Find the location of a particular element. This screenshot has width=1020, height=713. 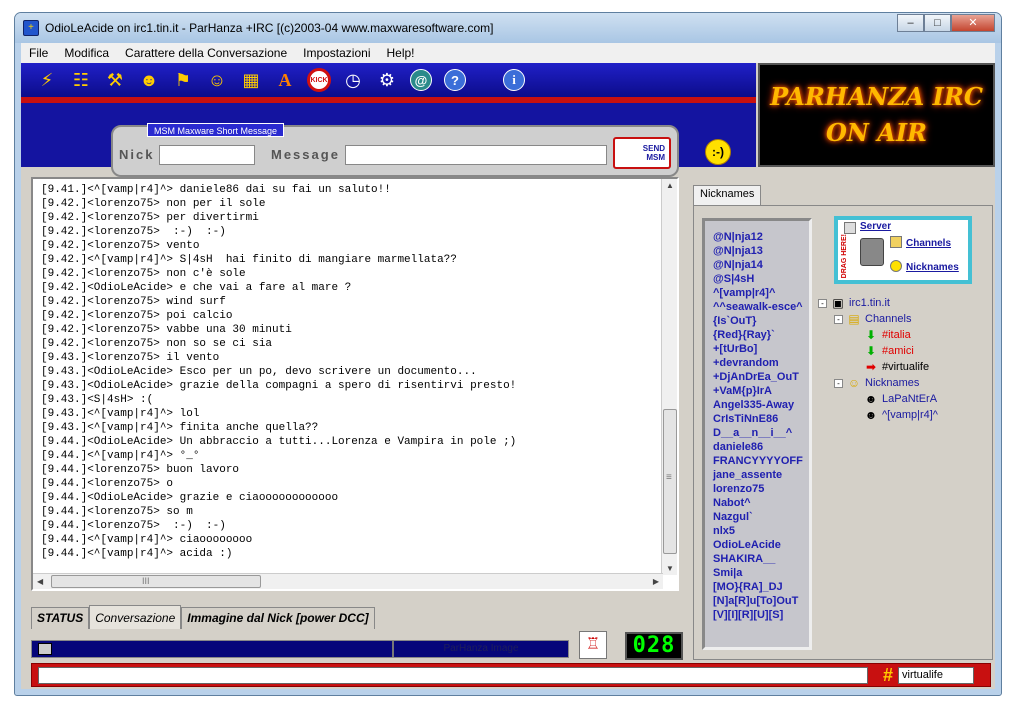

menu-carattere: Carattere della Conversazione is located at coordinates (206, 53).